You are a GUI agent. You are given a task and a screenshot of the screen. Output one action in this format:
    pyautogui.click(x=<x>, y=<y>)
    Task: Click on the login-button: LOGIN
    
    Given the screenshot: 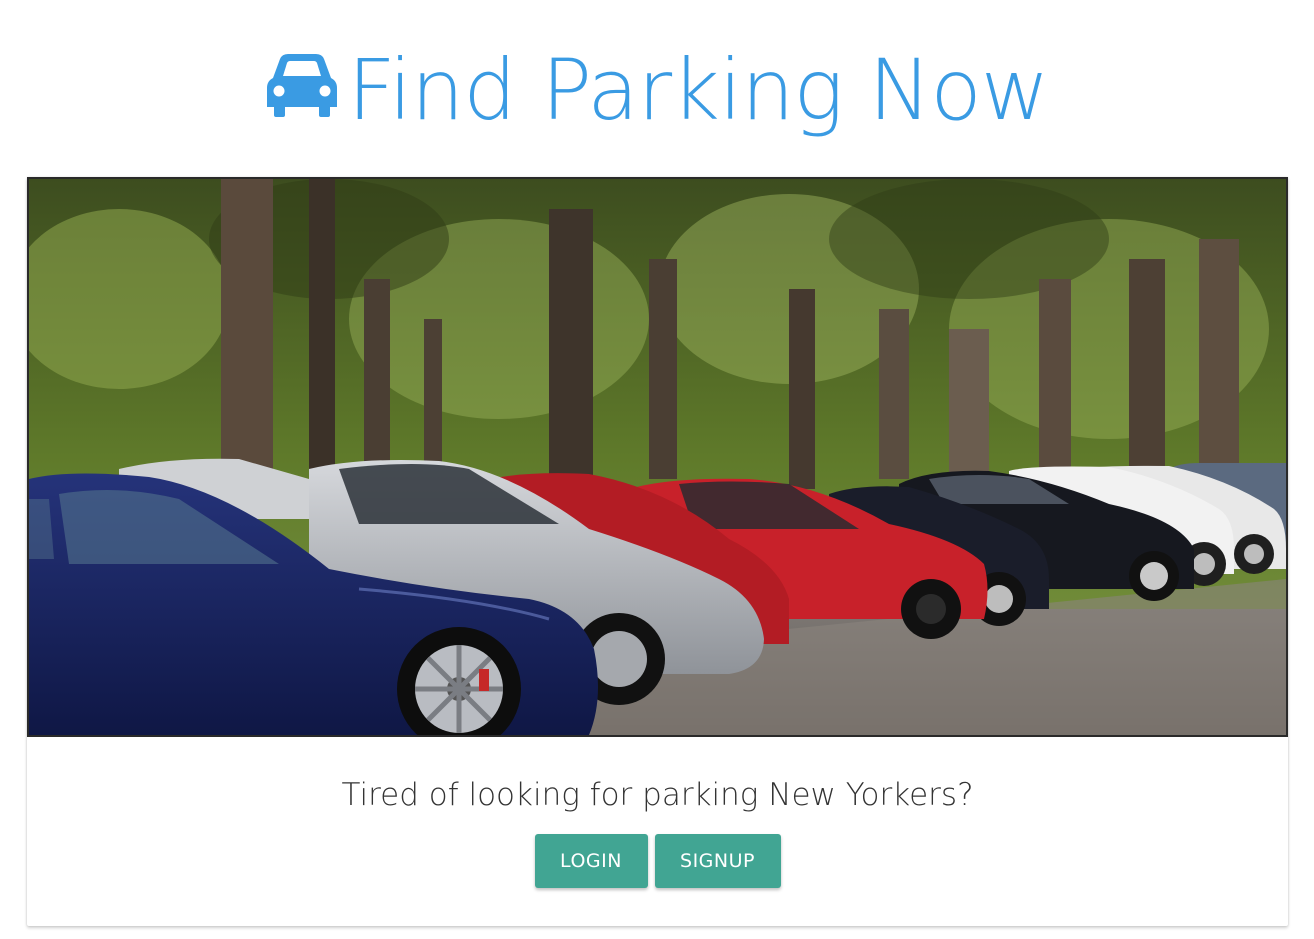 What is the action you would take?
    pyautogui.click(x=591, y=861)
    